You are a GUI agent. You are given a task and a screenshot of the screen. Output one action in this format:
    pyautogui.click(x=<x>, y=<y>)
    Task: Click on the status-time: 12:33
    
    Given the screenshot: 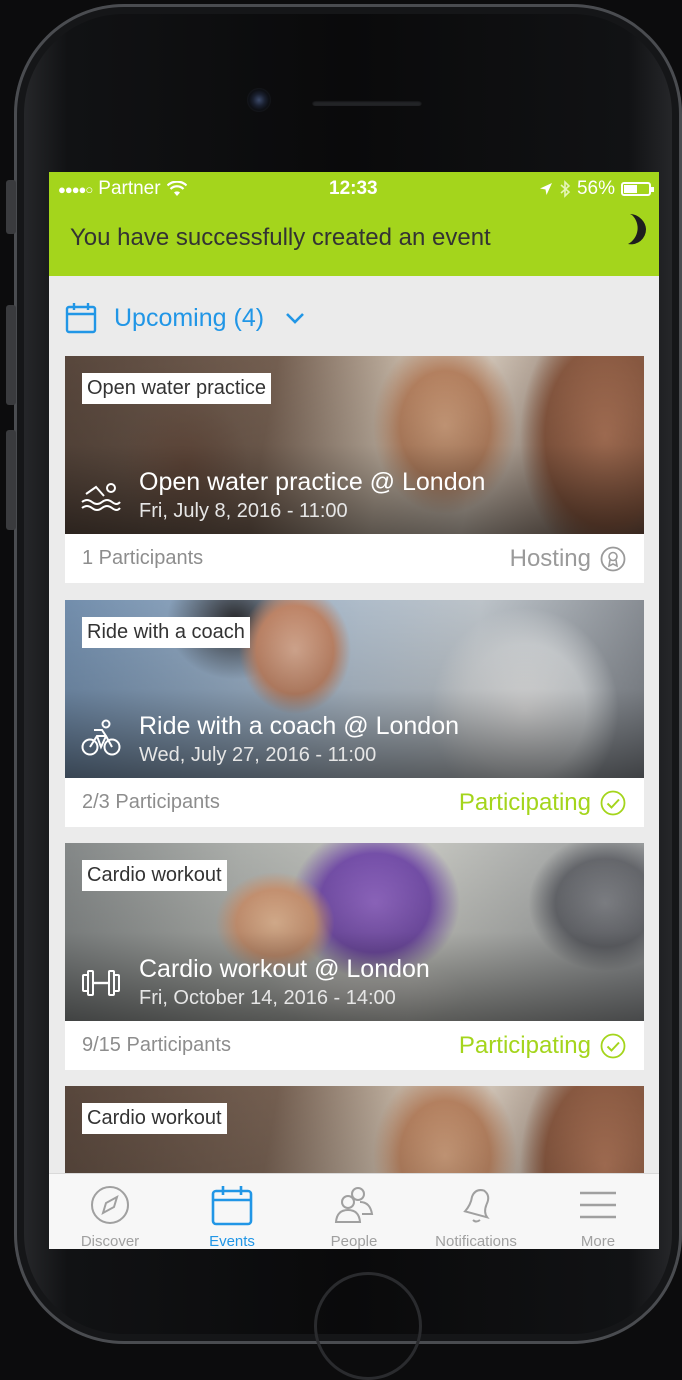 What is the action you would take?
    pyautogui.click(x=353, y=188)
    